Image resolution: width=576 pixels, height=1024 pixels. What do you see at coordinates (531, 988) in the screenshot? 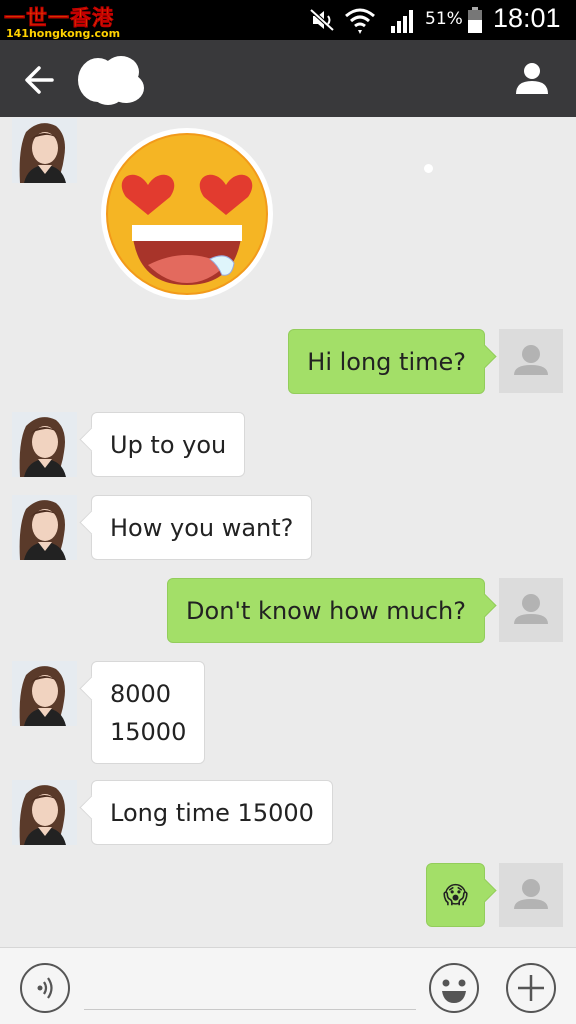
I see `plus-icon` at bounding box center [531, 988].